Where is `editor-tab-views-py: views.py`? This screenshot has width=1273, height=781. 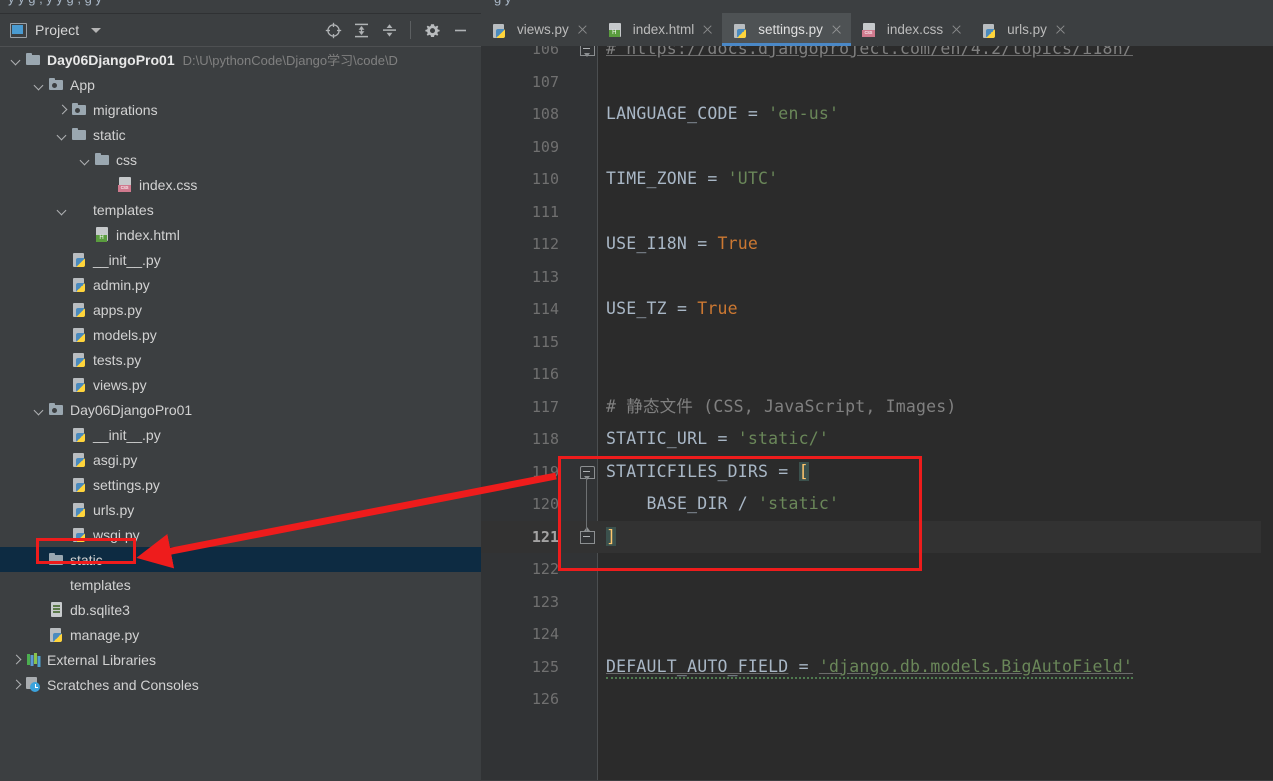 editor-tab-views-py: views.py is located at coordinates (539, 29).